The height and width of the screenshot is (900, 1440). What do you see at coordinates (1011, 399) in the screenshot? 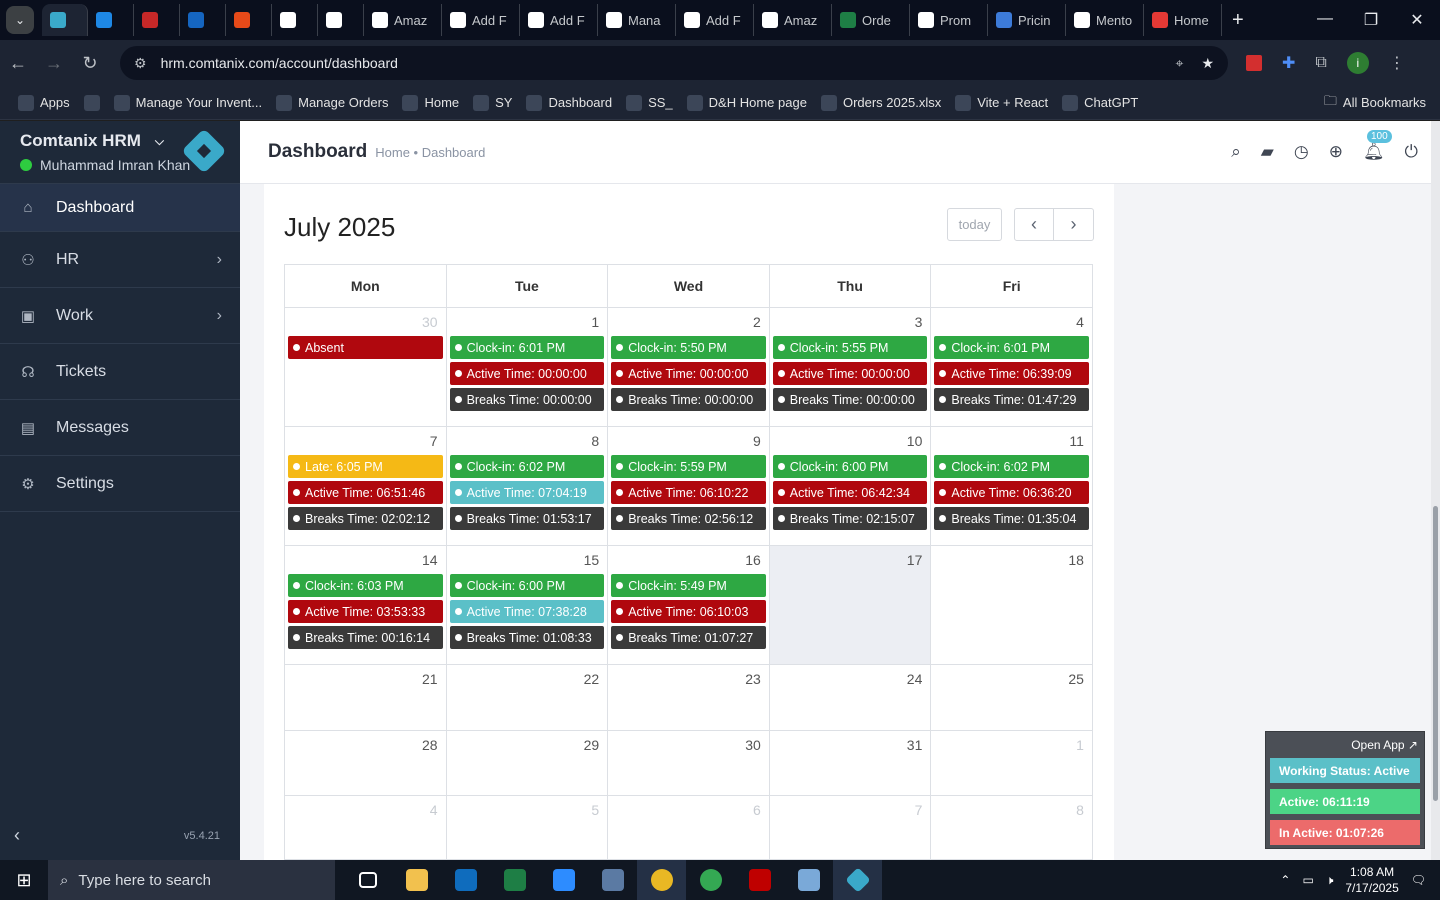
I see `attendance-event: Breaks Time: 01:47:29` at bounding box center [1011, 399].